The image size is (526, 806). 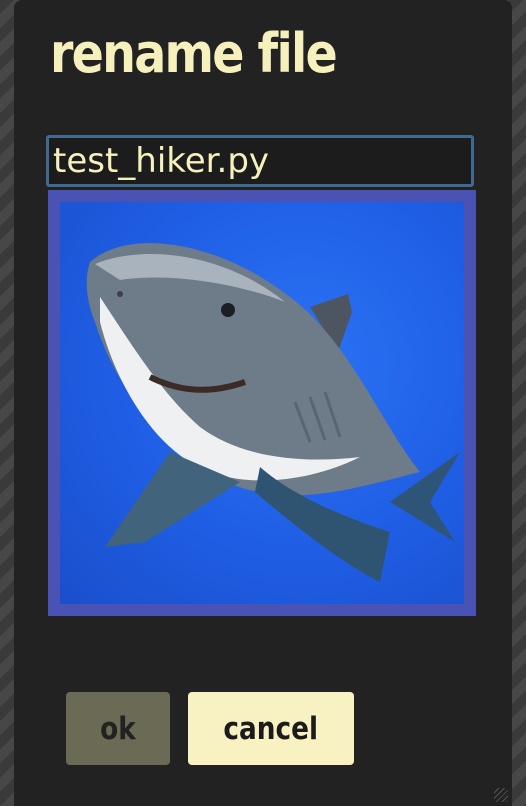 I want to click on ok-button-label: ok, so click(x=118, y=728).